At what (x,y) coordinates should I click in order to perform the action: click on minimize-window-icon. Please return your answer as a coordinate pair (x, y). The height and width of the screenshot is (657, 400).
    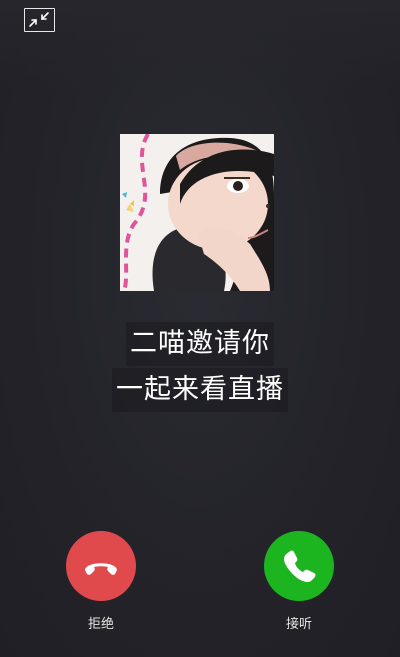
    Looking at the image, I should click on (39, 19).